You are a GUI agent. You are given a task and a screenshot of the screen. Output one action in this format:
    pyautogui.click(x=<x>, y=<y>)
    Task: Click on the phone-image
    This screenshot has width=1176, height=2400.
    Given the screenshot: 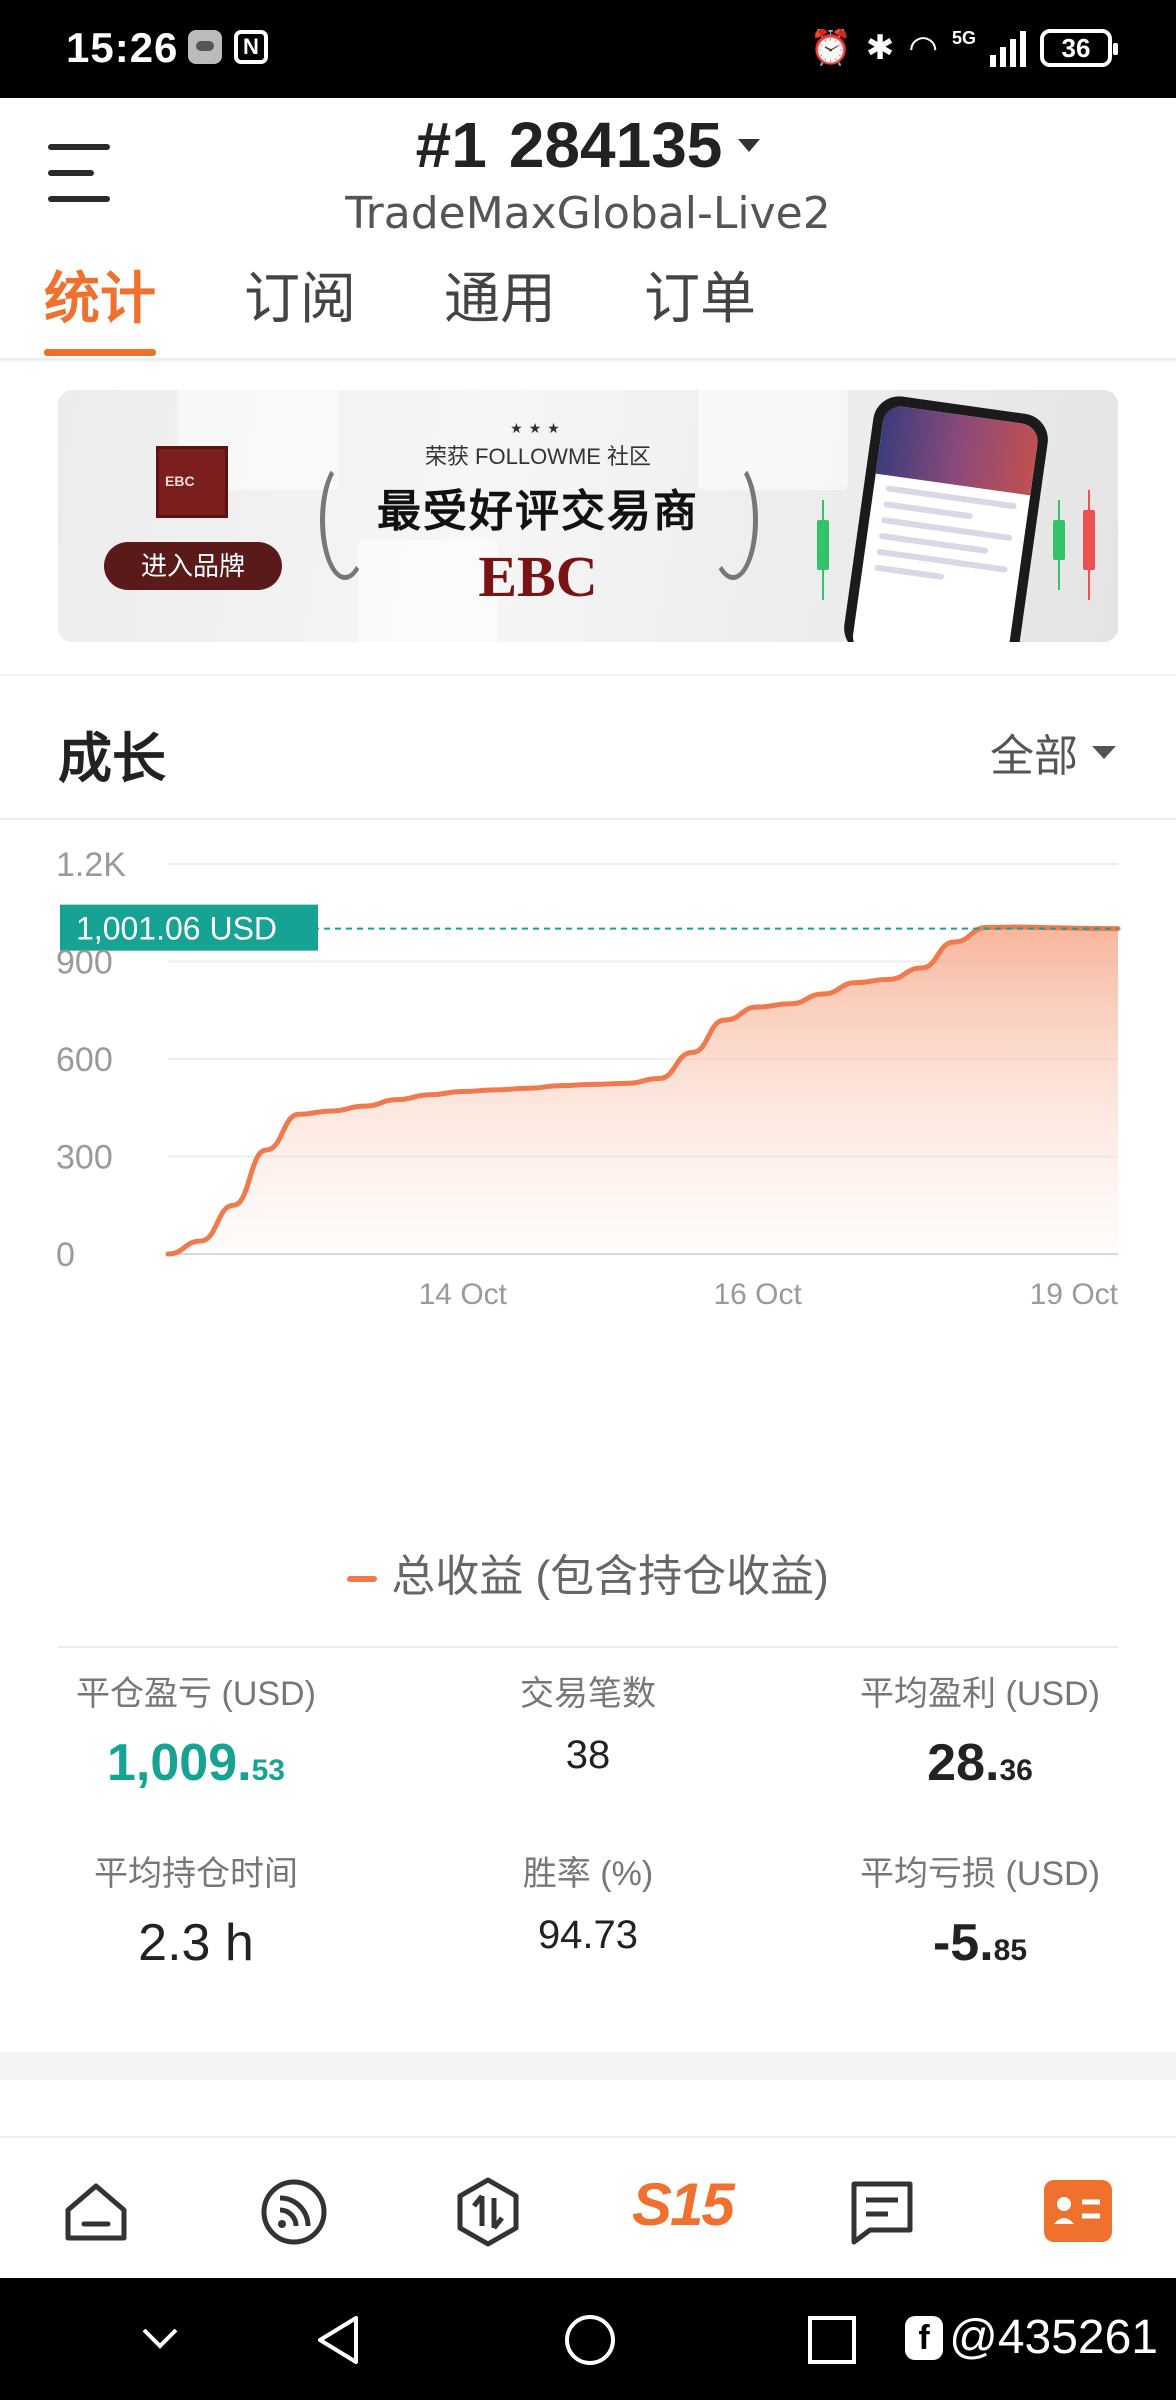 What is the action you would take?
    pyautogui.click(x=946, y=517)
    